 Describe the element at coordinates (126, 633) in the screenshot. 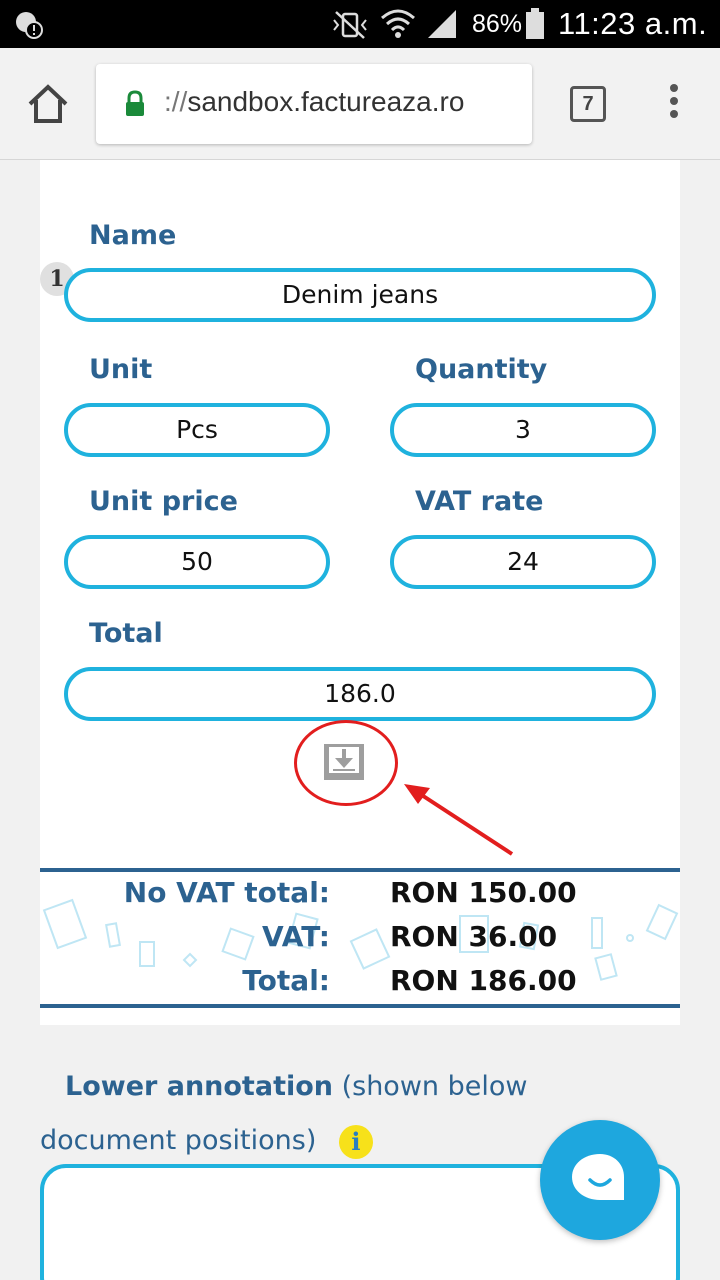

I see `total-label: Total` at that location.